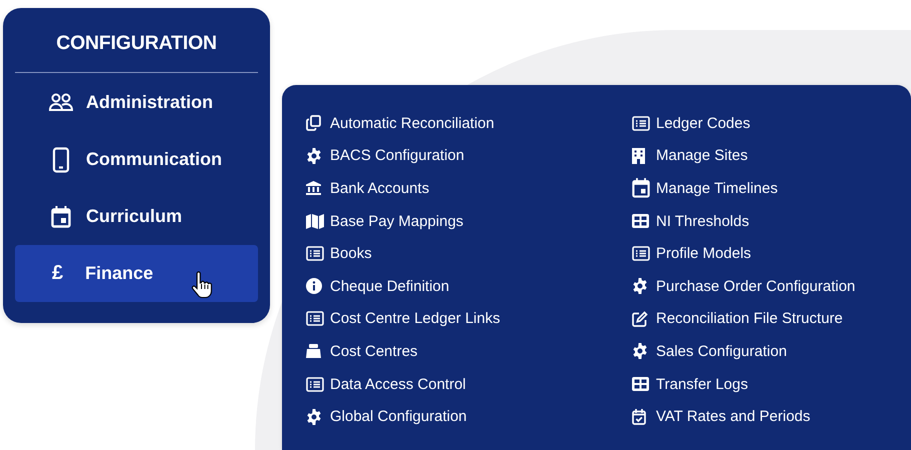 The height and width of the screenshot is (450, 911). What do you see at coordinates (639, 416) in the screenshot?
I see `calendar-check-icon` at bounding box center [639, 416].